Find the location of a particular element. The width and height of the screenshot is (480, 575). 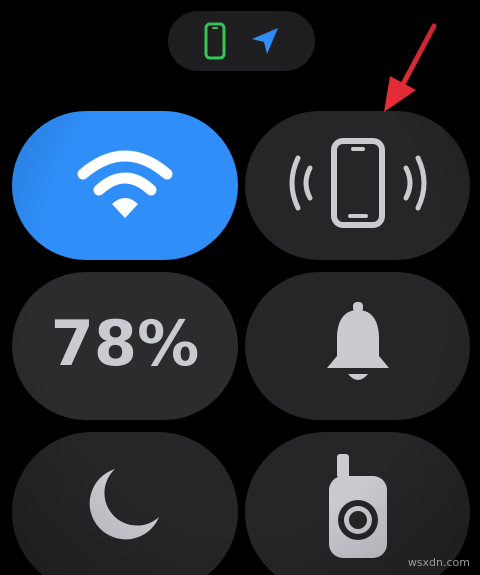

walkie-talkie-toggle is located at coordinates (357, 503).